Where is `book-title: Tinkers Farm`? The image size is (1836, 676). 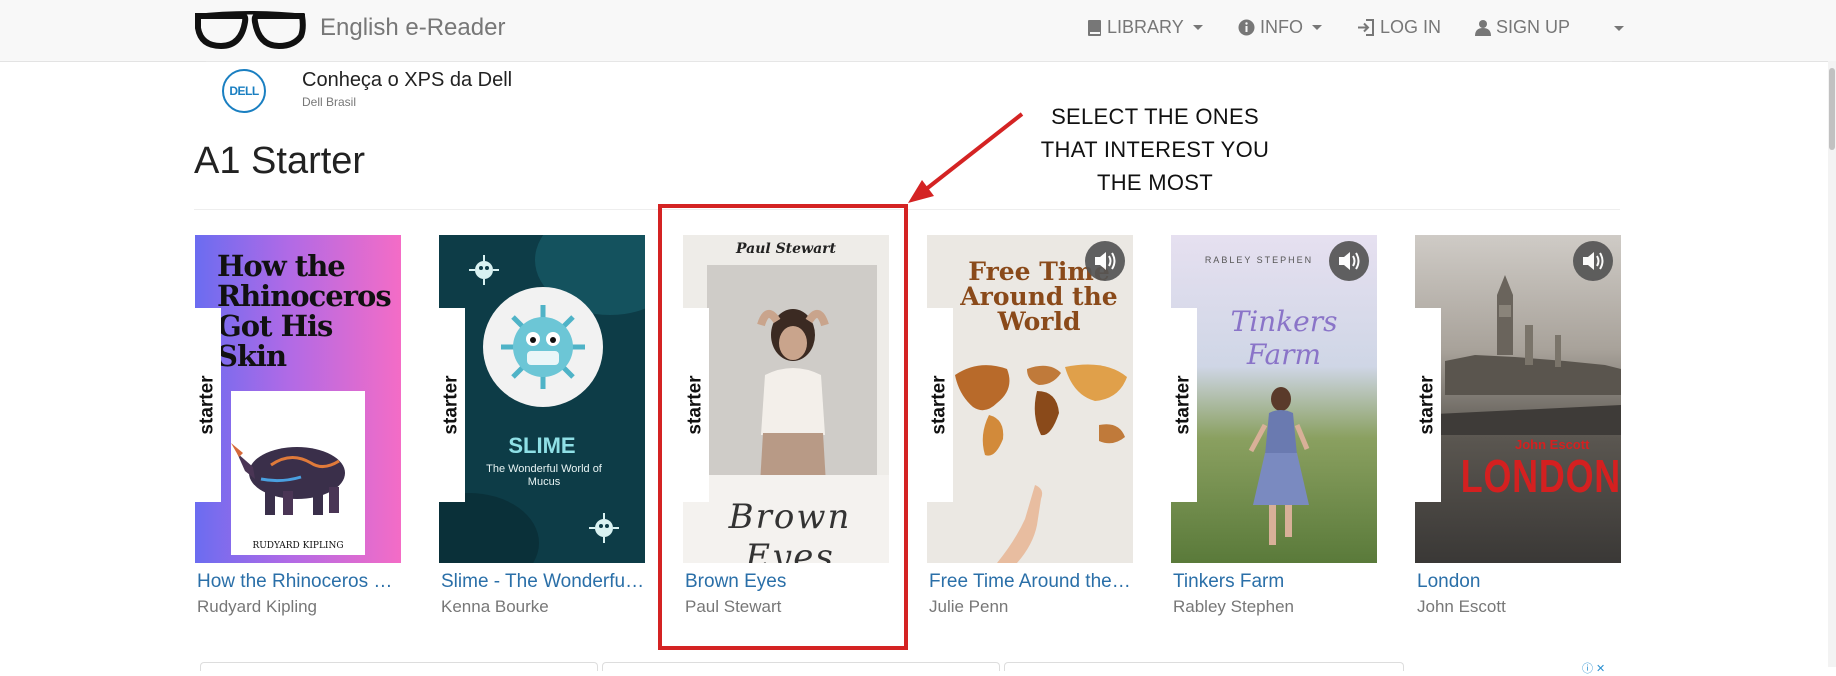 book-title: Tinkers Farm is located at coordinates (1276, 582).